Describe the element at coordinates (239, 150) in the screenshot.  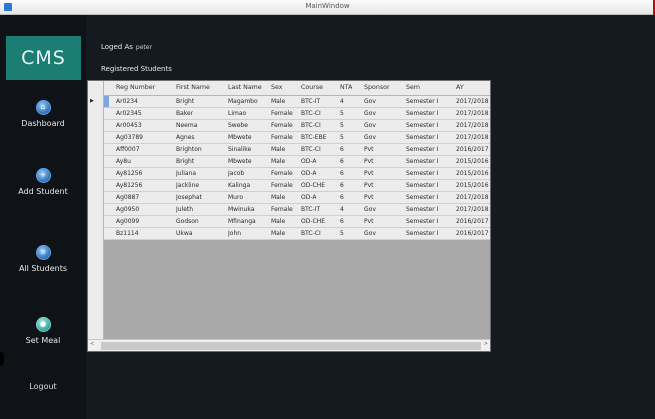
I see `table-cell: Sinalike` at that location.